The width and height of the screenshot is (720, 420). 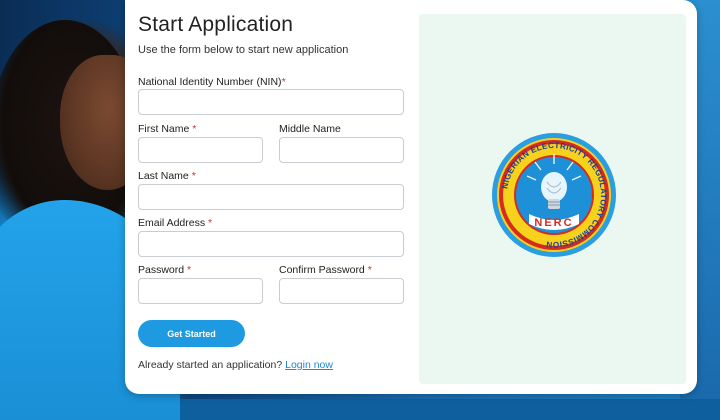 I want to click on email-label-text: Email Address, so click(x=172, y=223).